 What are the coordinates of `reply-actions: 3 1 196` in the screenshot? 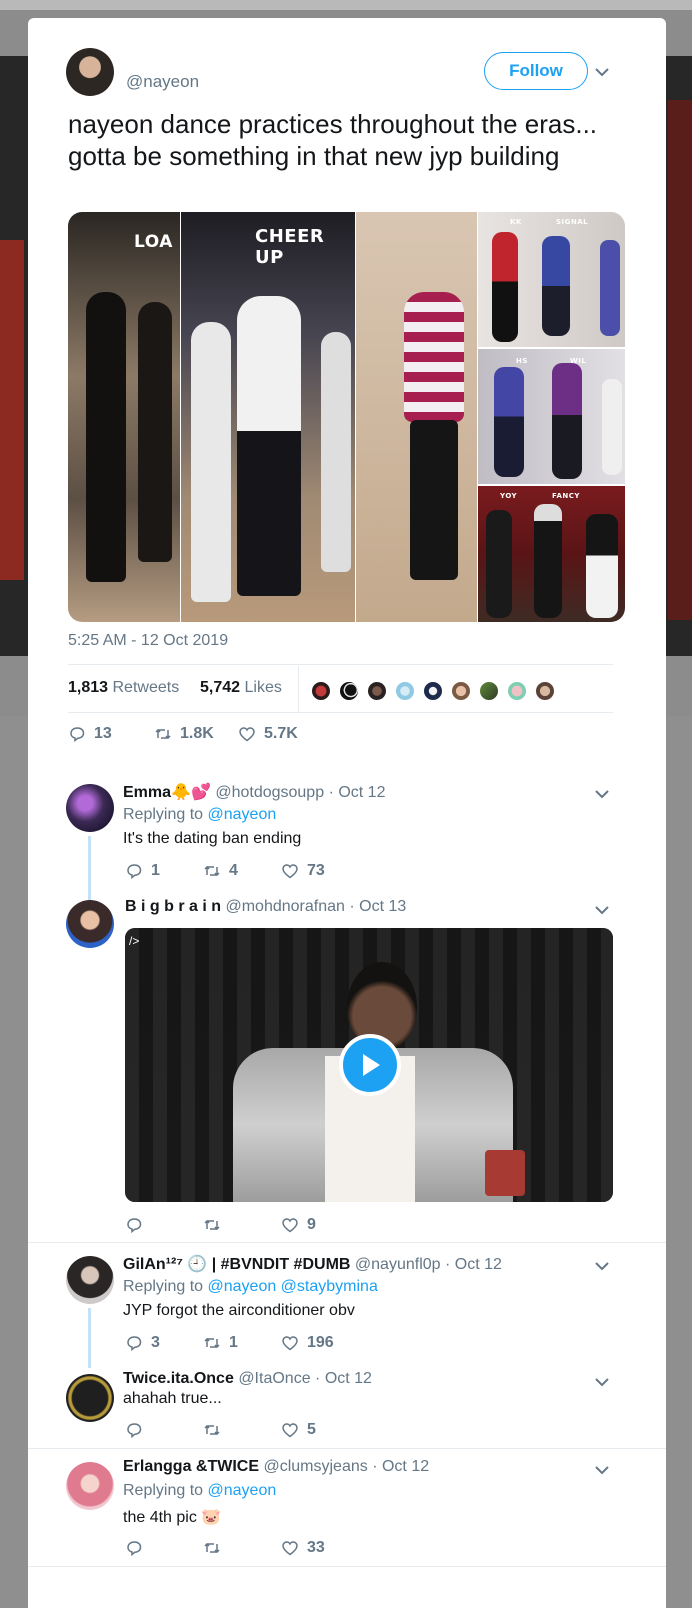 It's located at (229, 1343).